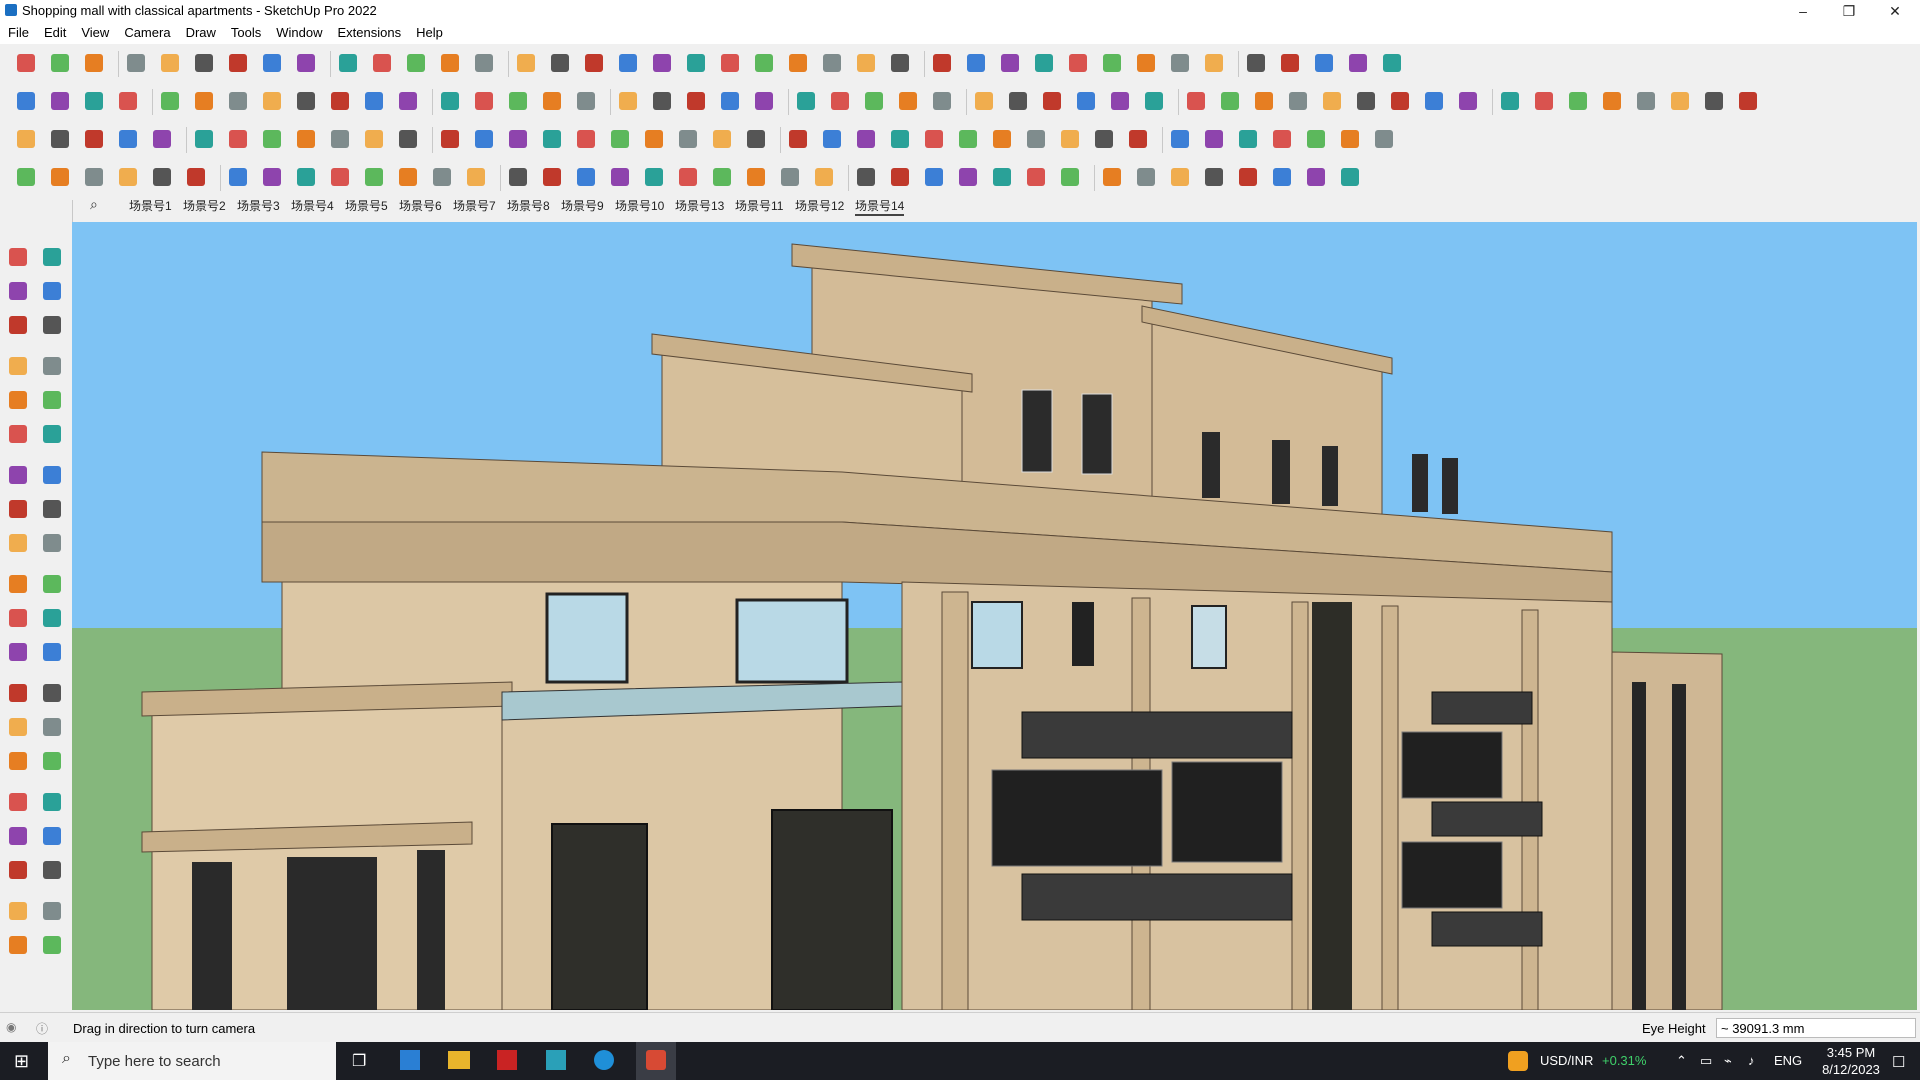  I want to click on file-explorer-icon, so click(459, 1060).